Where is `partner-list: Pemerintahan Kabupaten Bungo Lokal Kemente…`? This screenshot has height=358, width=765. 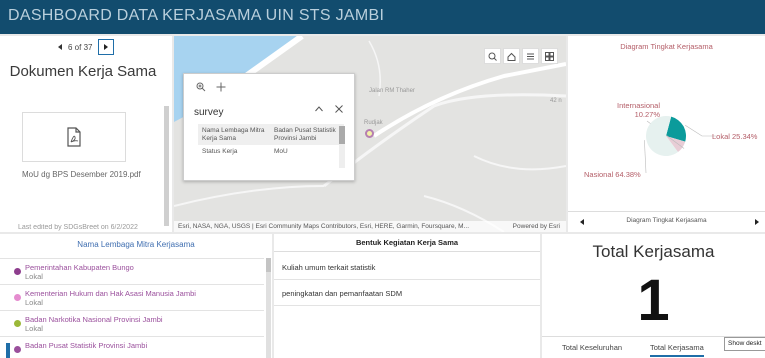 partner-list: Pemerintahan Kabupaten Bungo Lokal Kemente… is located at coordinates (132, 308).